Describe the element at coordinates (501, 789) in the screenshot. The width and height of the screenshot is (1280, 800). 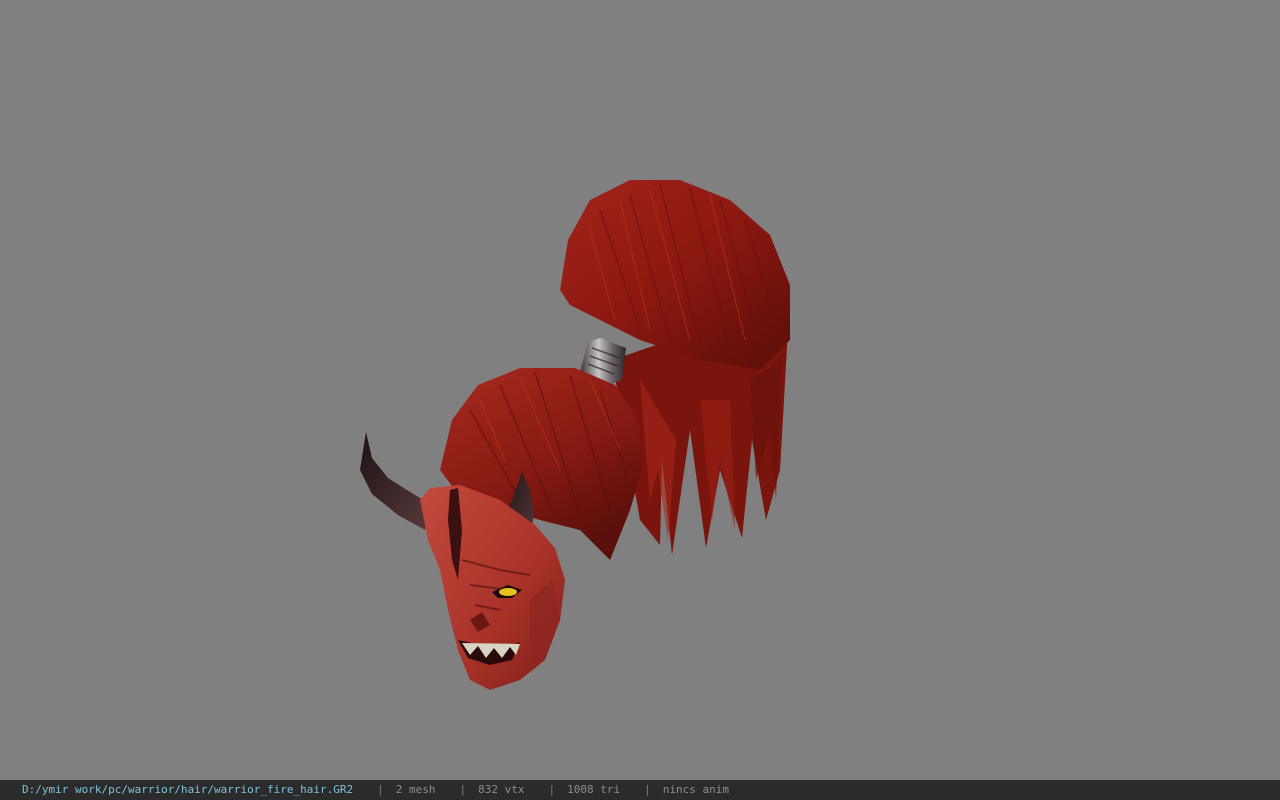
I see `vertex-count: 832 vtx` at that location.